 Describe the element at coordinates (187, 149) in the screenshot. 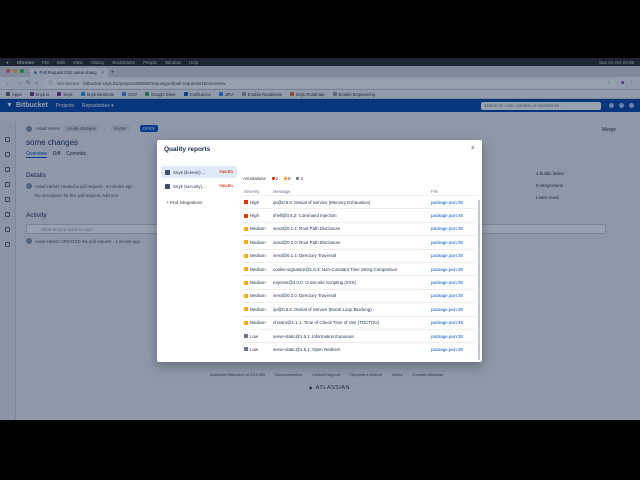

I see `dialog-title: Quality reports` at that location.